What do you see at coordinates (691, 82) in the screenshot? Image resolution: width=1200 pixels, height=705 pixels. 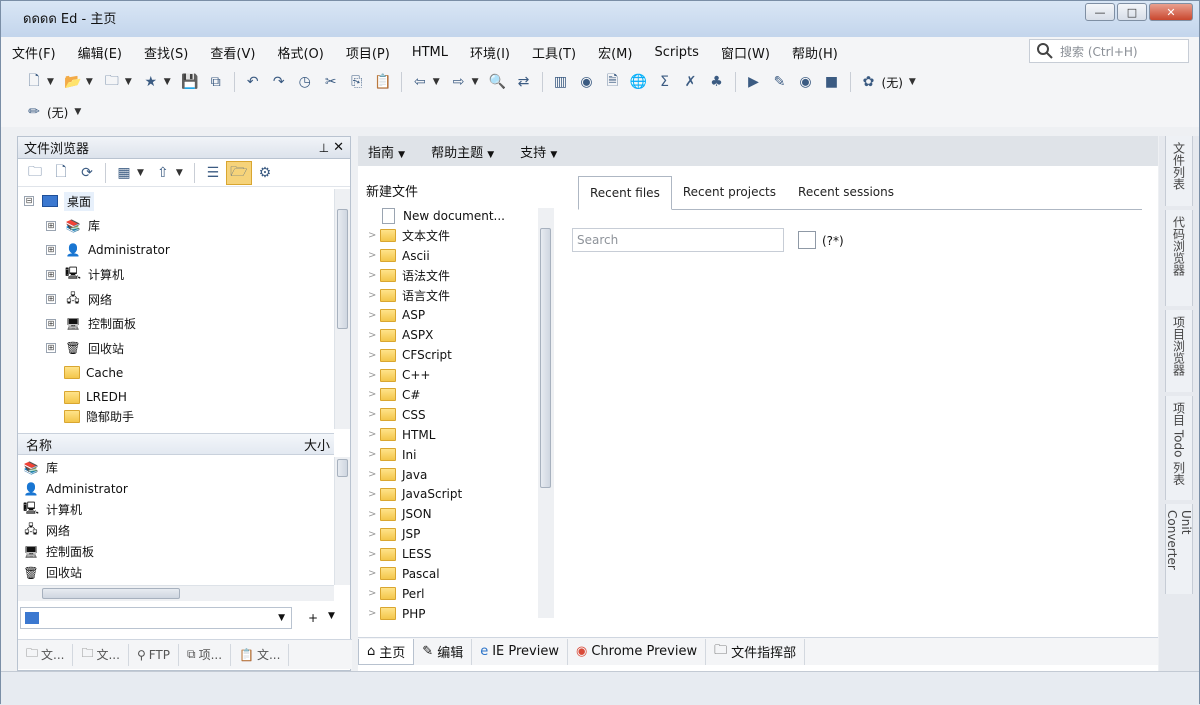 I see `tools-icon: ✗` at bounding box center [691, 82].